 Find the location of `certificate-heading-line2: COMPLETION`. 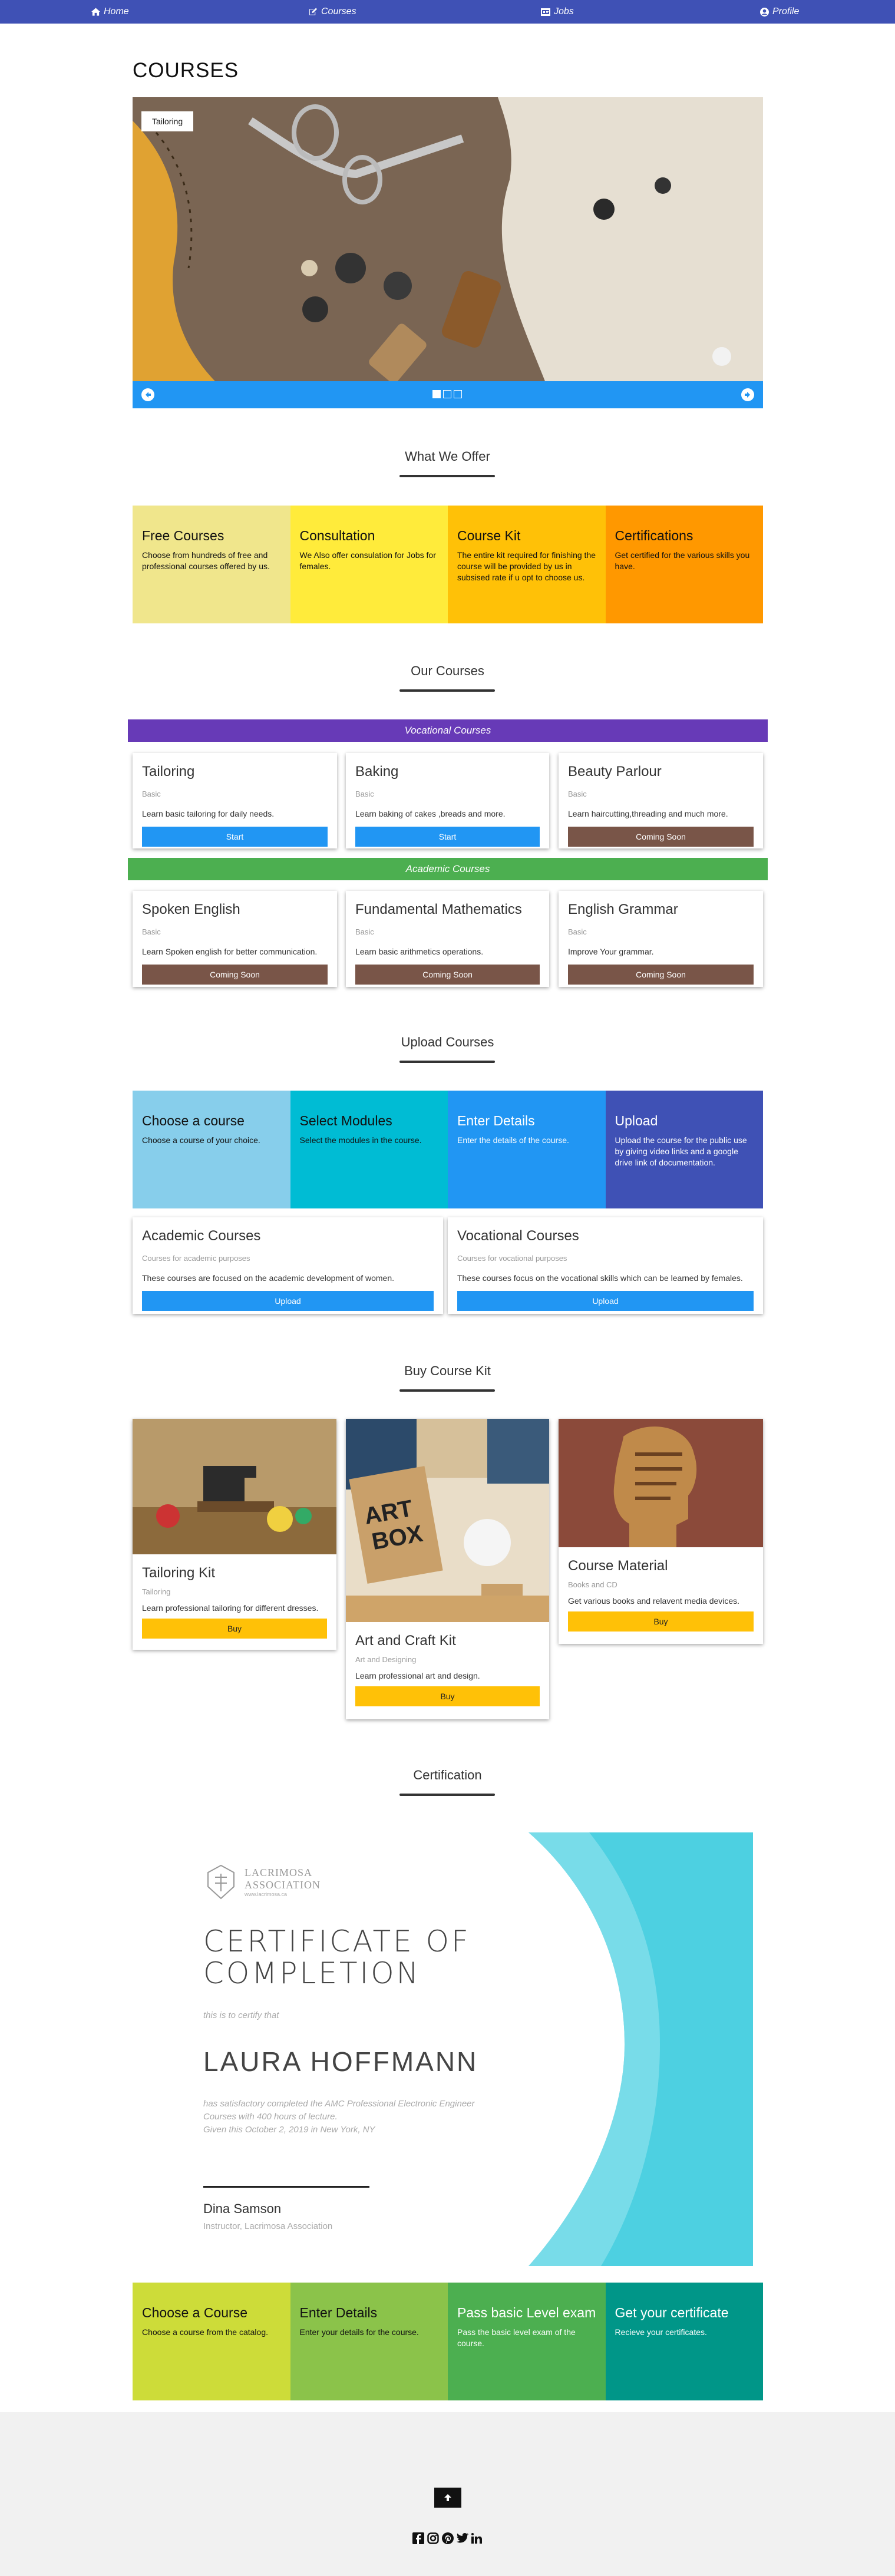

certificate-heading-line2: COMPLETION is located at coordinates (312, 1973).